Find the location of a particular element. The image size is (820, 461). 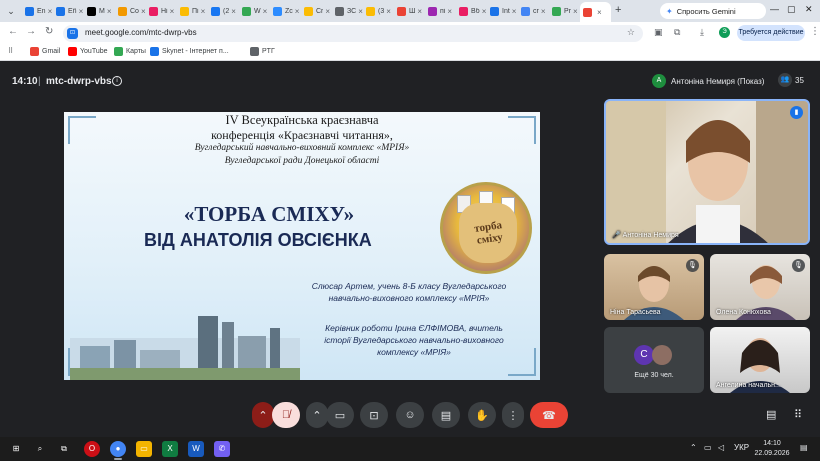

menu-icon: ⋮ is located at coordinates (815, 31).